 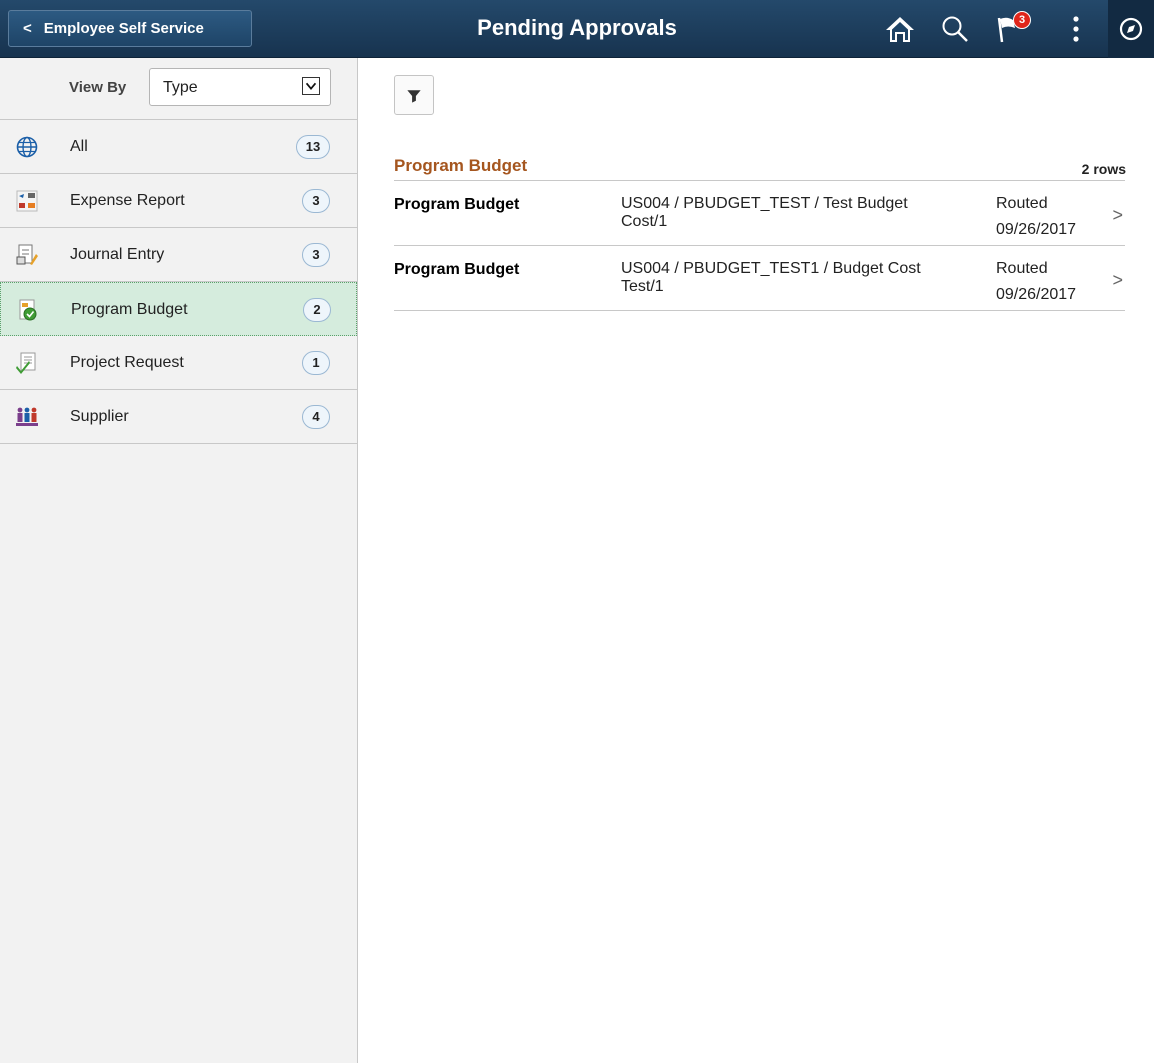 I want to click on compass-icon, so click(x=1131, y=29).